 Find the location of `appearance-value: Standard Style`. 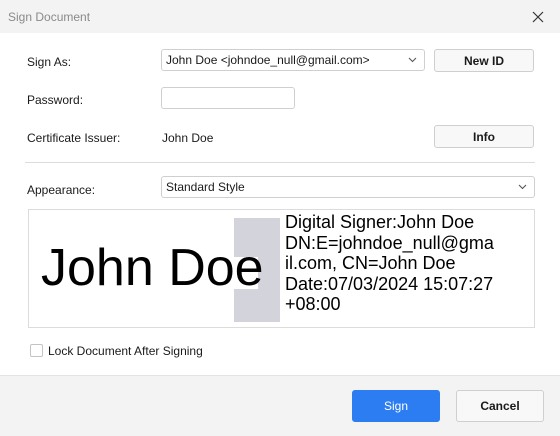

appearance-value: Standard Style is located at coordinates (205, 187).